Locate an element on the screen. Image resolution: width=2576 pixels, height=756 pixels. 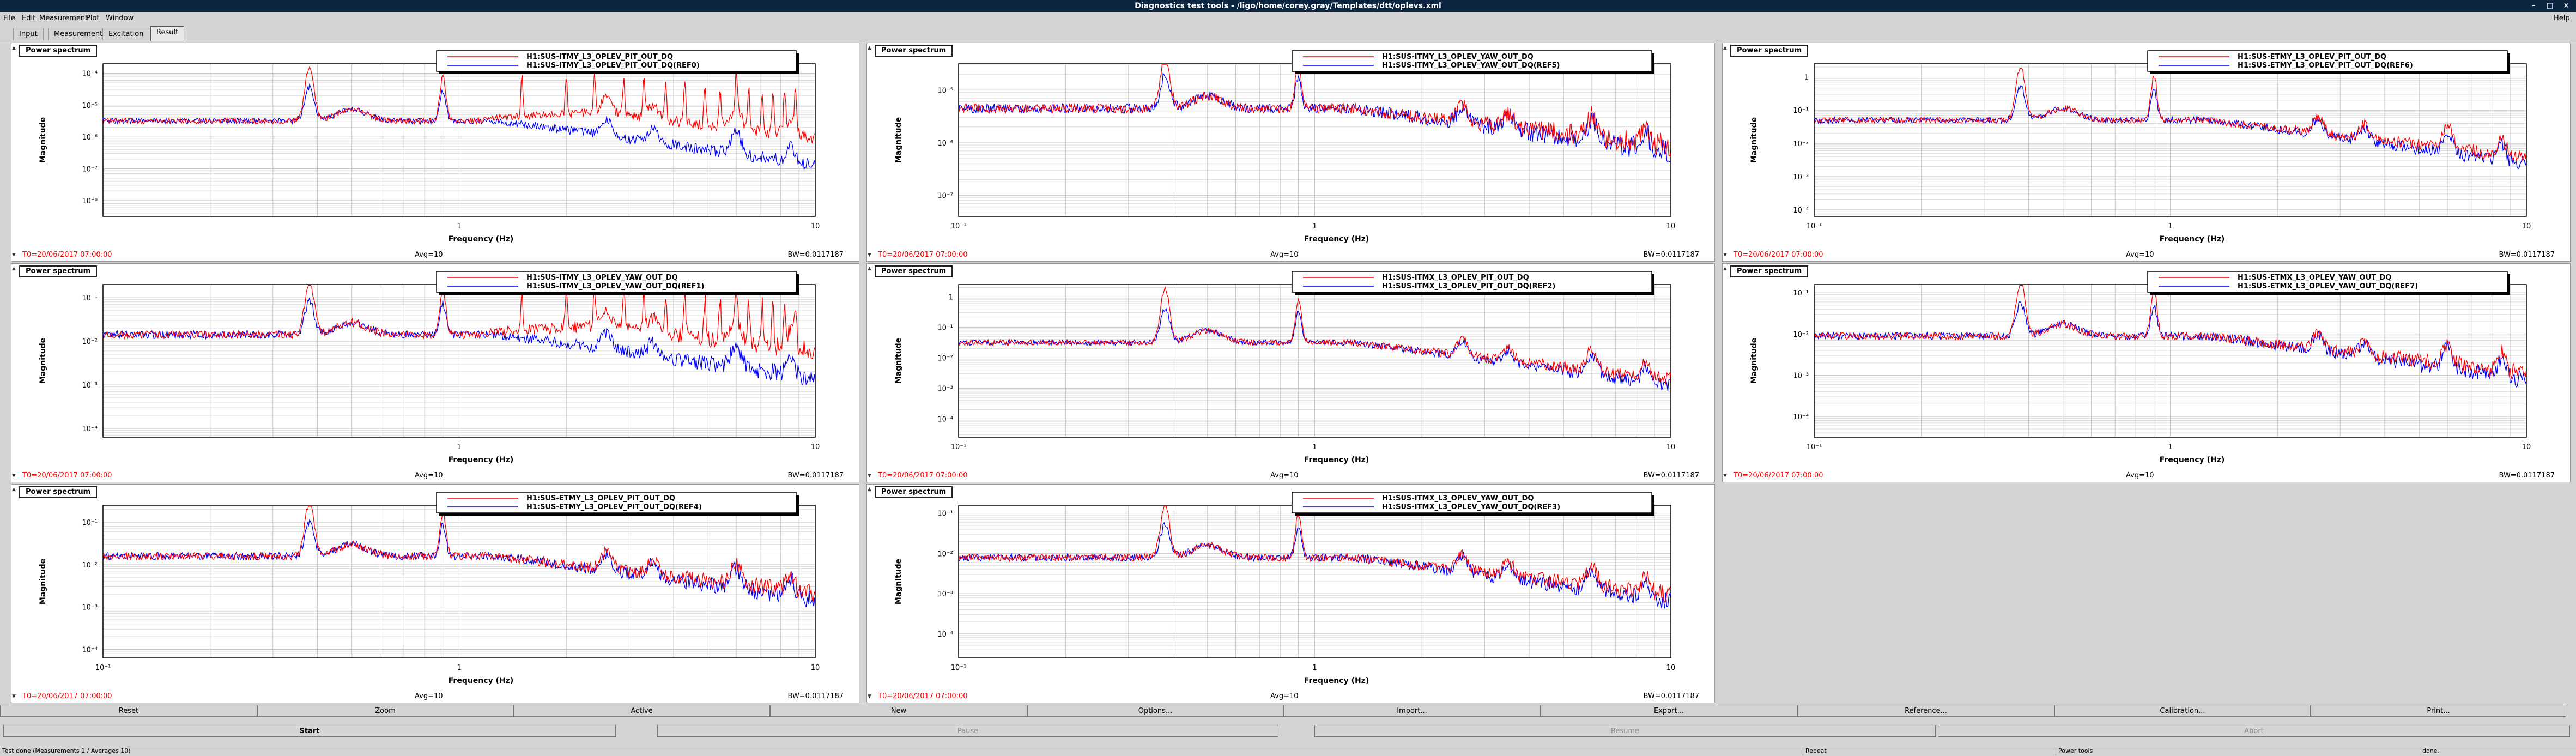
legend-entry: H1:SUS-ETMX_L3_OPLEV_YAW_OUT_DQ(REF7) is located at coordinates (2328, 286).